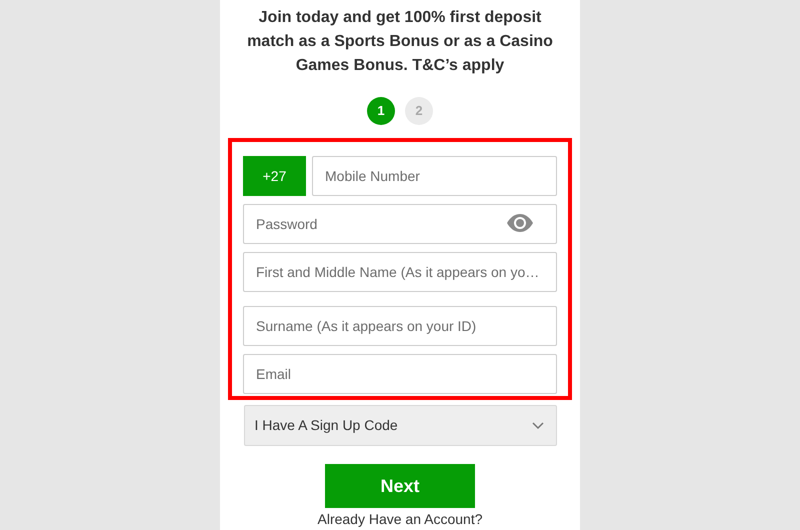 The height and width of the screenshot is (530, 800). I want to click on input-field: Surname (As it appears on your ID), so click(400, 326).